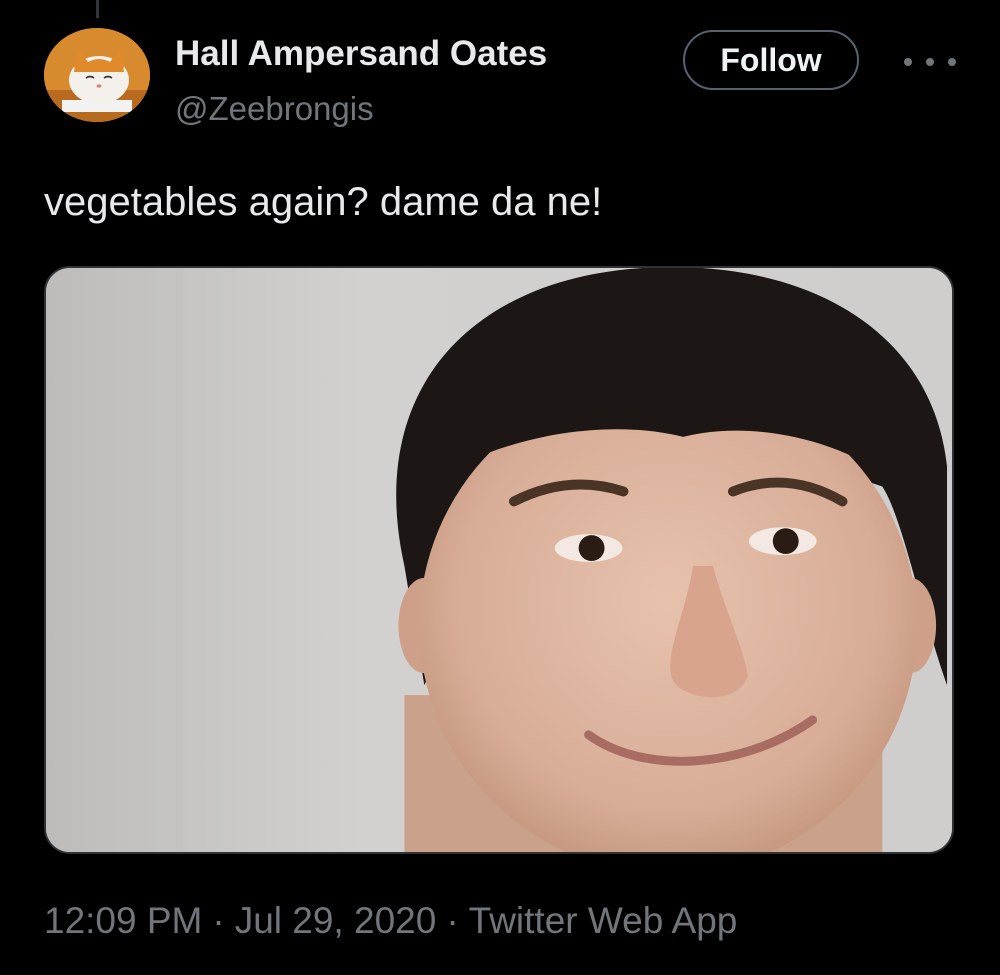 The height and width of the screenshot is (975, 1000). I want to click on tweet-metadata: 12:09 PM · Jul 29, 2020 · Twitter Web App, so click(390, 921).